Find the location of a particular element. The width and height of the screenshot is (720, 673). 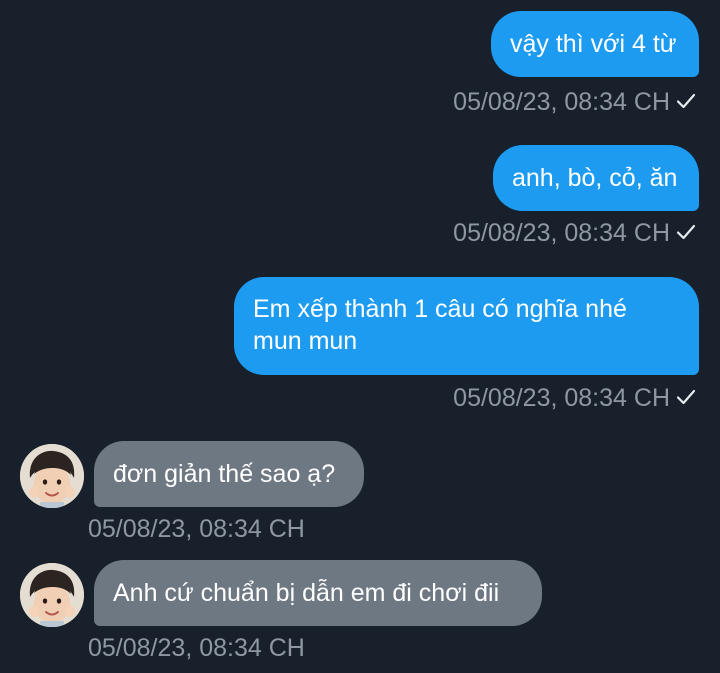

message-text: vậy thì với 4 từ is located at coordinates (593, 44).